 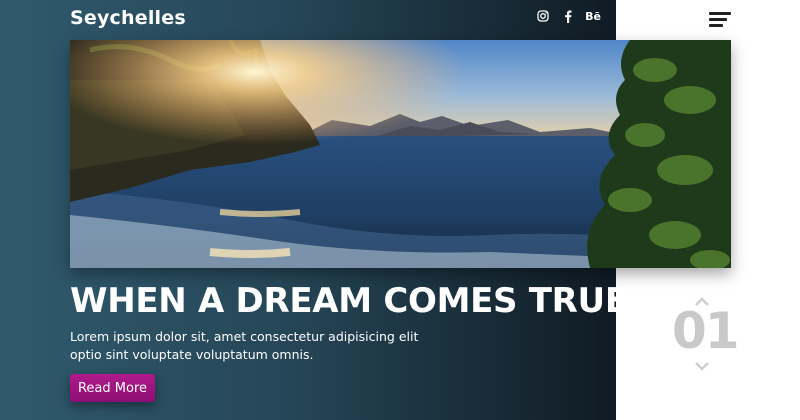 What do you see at coordinates (702, 363) in the screenshot?
I see `chevron-down-icon` at bounding box center [702, 363].